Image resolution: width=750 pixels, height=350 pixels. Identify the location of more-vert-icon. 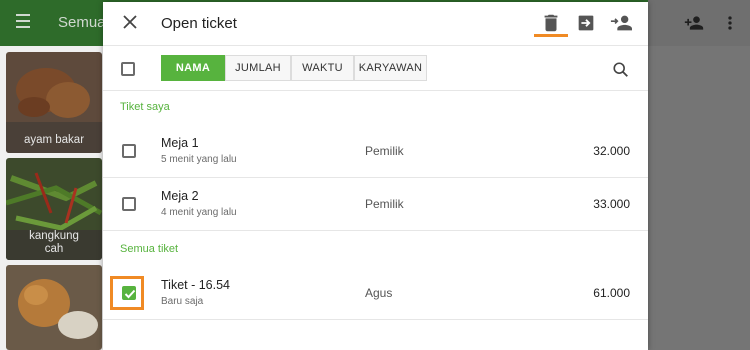
(730, 23).